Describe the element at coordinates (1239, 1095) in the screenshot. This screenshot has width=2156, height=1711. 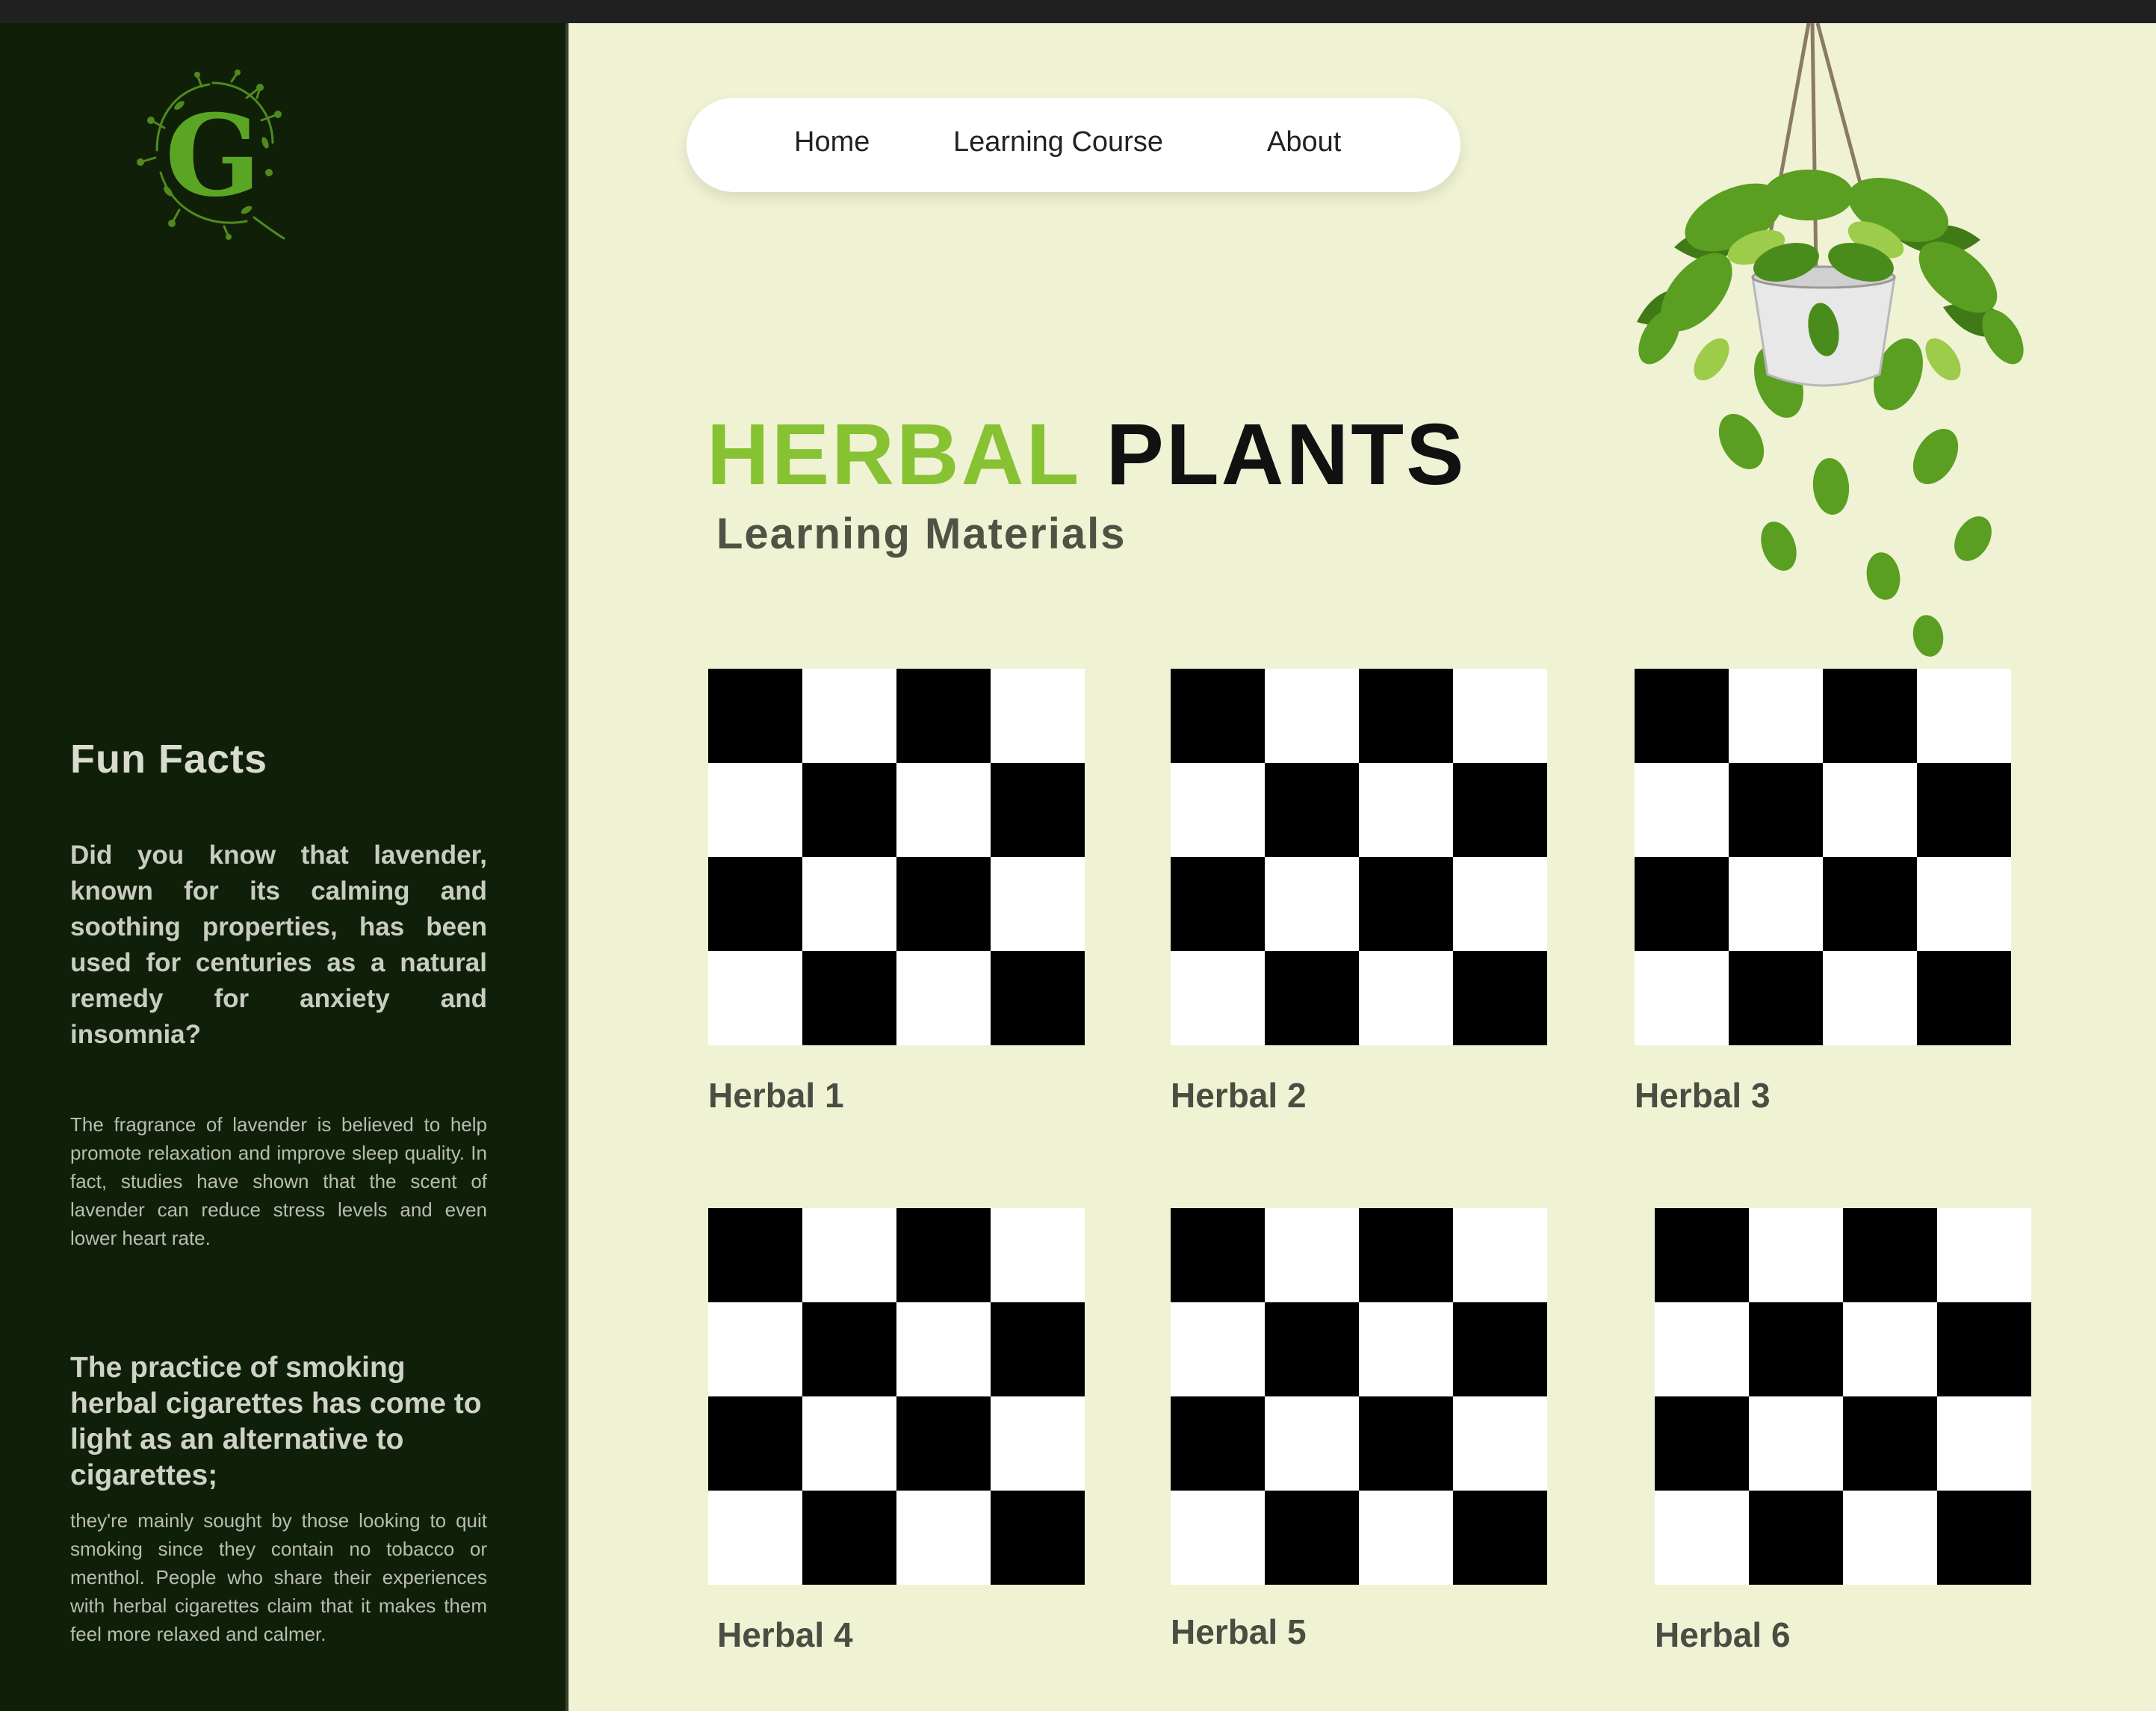
I see `herbal-2-label: Herbal 2` at that location.